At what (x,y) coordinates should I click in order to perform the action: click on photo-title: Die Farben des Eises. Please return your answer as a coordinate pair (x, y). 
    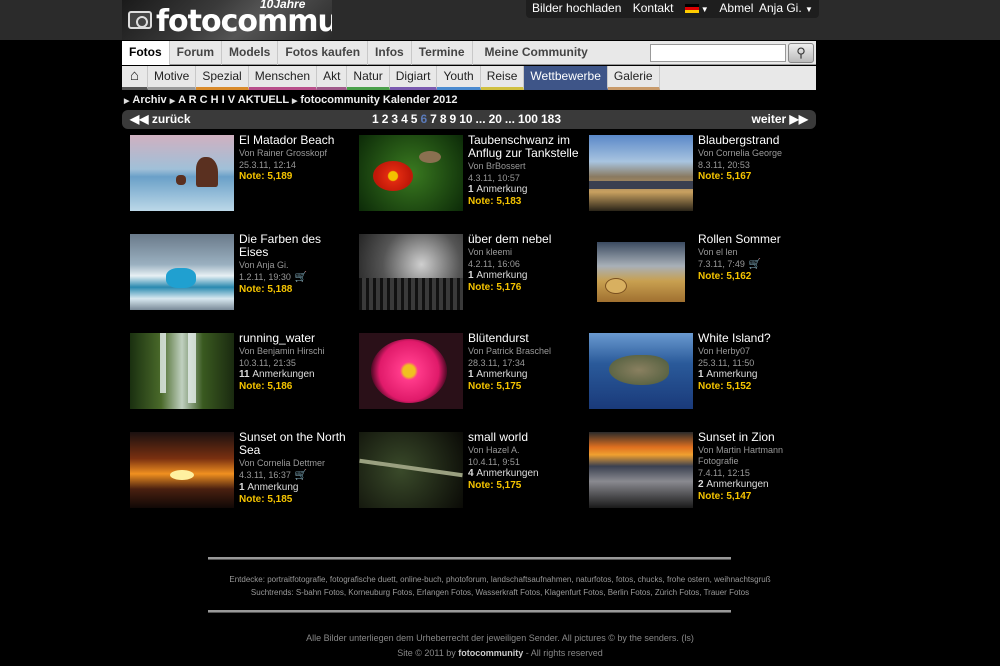
    Looking at the image, I should click on (295, 246).